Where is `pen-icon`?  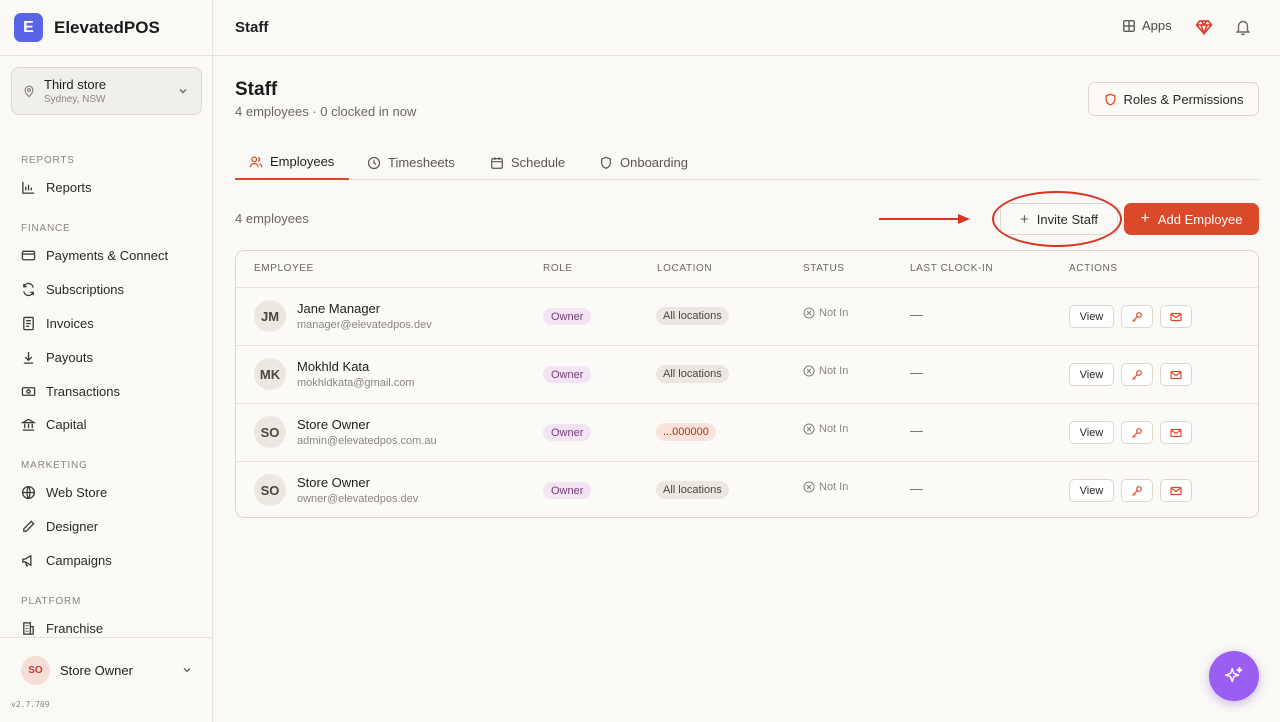 pen-icon is located at coordinates (29, 525).